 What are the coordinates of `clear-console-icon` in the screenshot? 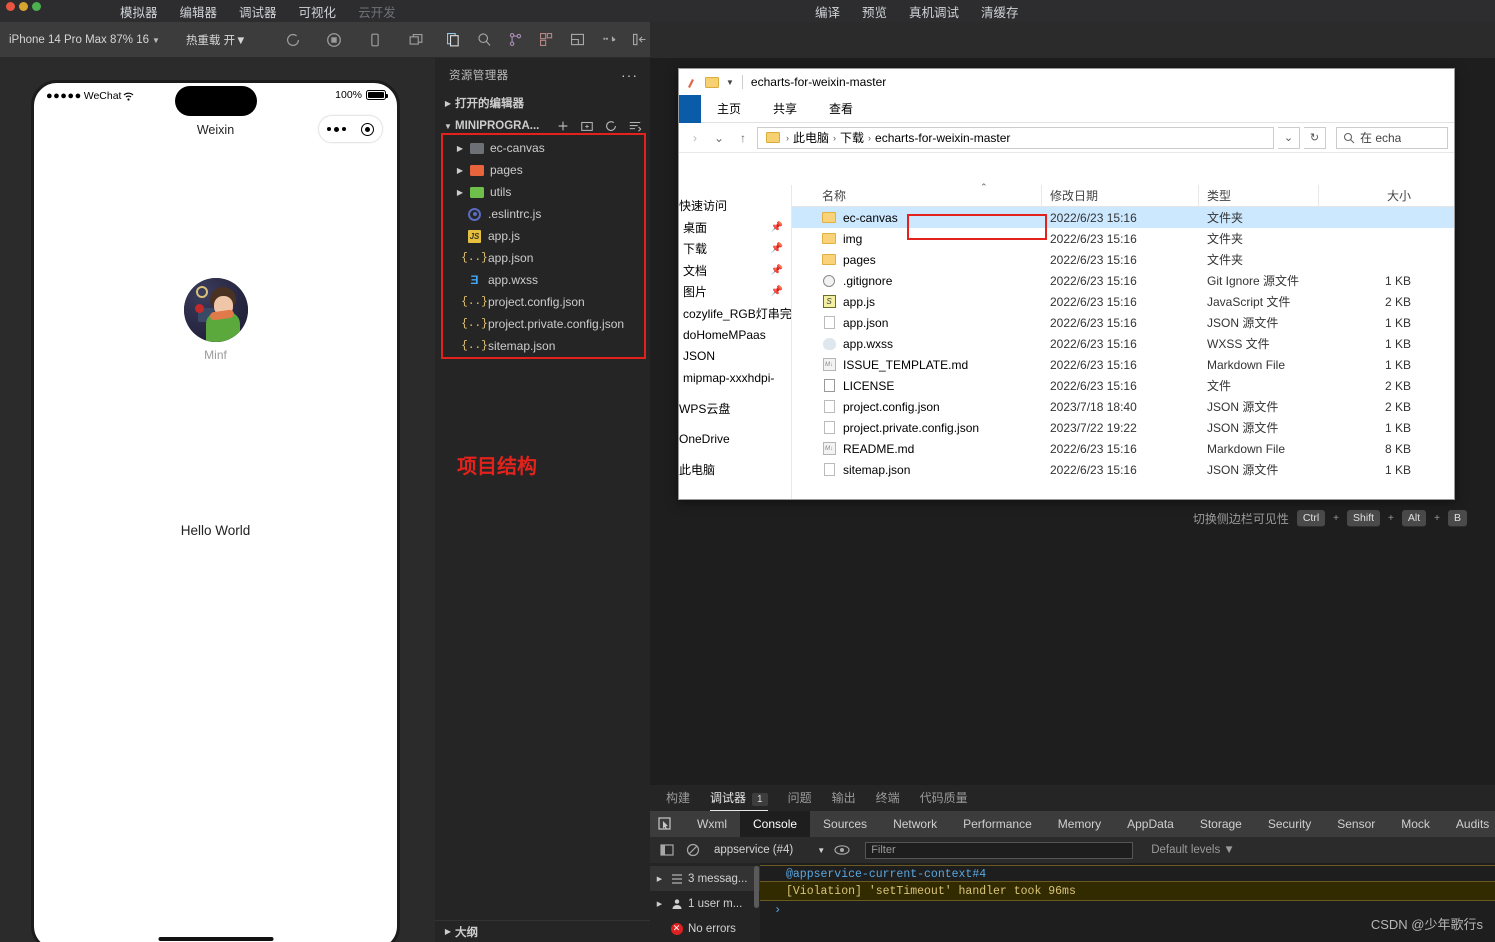 It's located at (693, 850).